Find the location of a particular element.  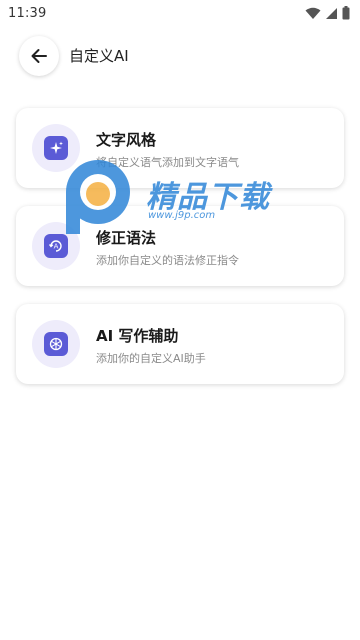

card-title: AI 写作辅助 is located at coordinates (137, 336).